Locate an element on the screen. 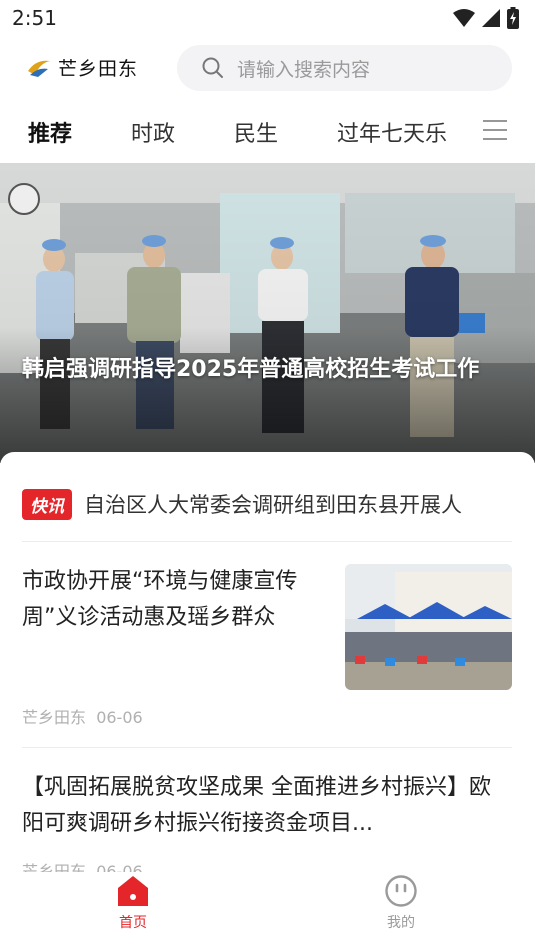 The width and height of the screenshot is (535, 951). tab-new-year: 过年七天乐 is located at coordinates (392, 132).